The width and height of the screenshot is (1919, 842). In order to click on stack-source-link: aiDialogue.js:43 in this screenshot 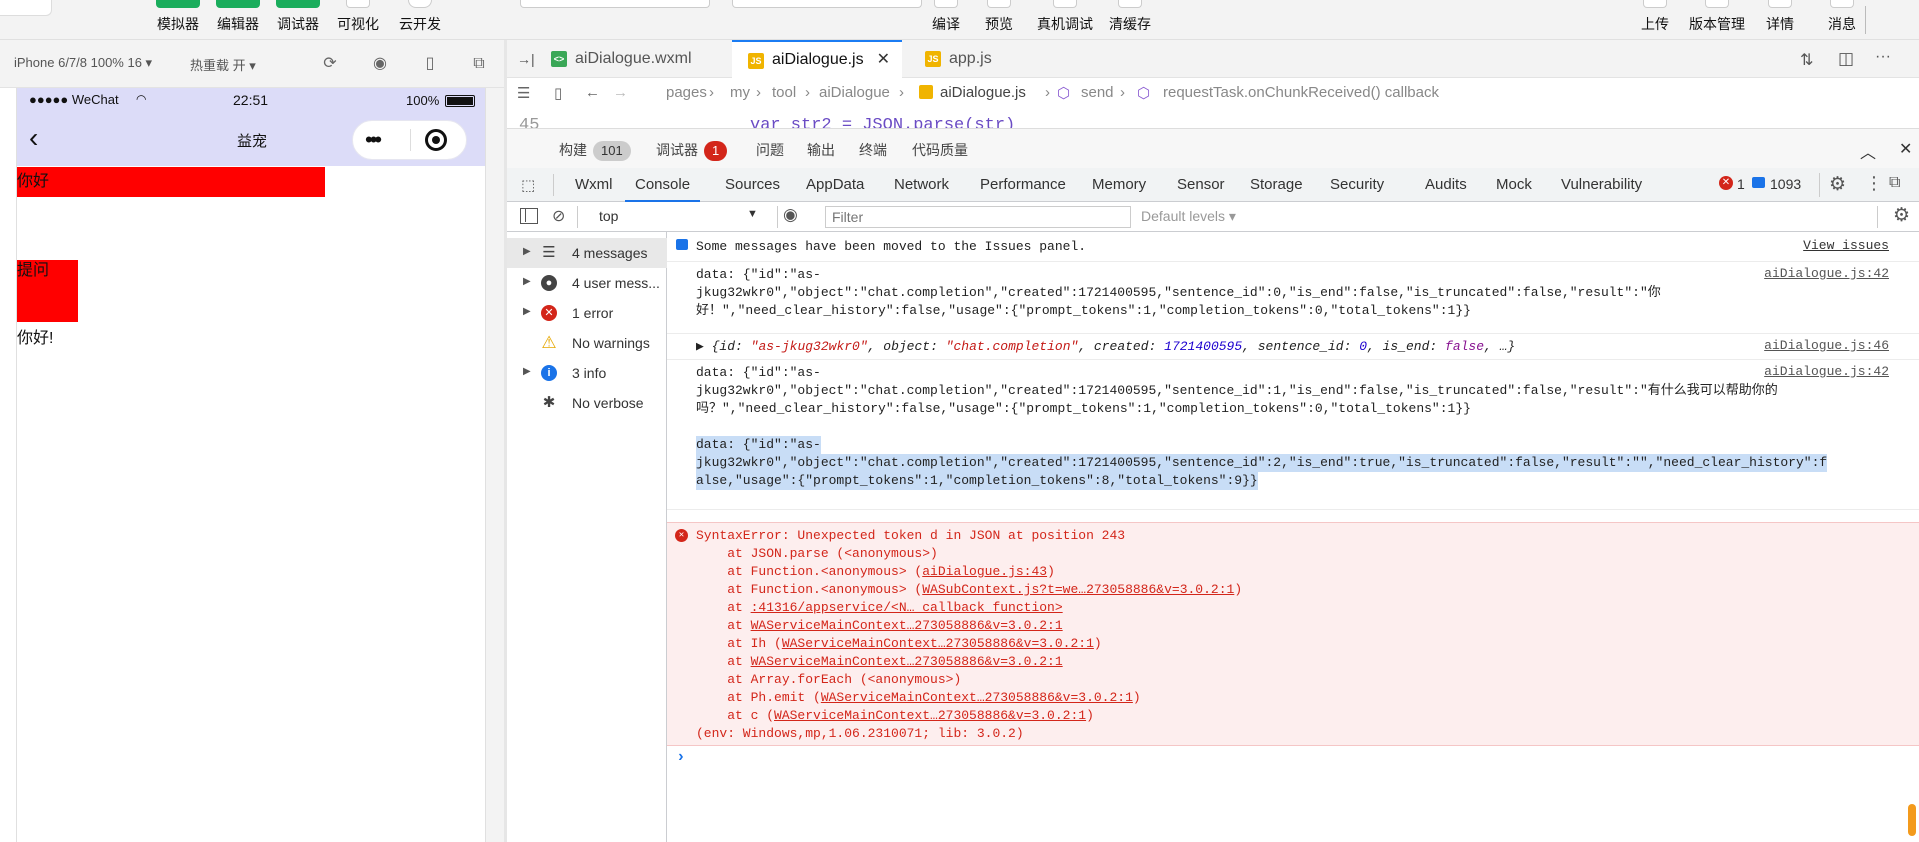, I will do `click(984, 571)`.